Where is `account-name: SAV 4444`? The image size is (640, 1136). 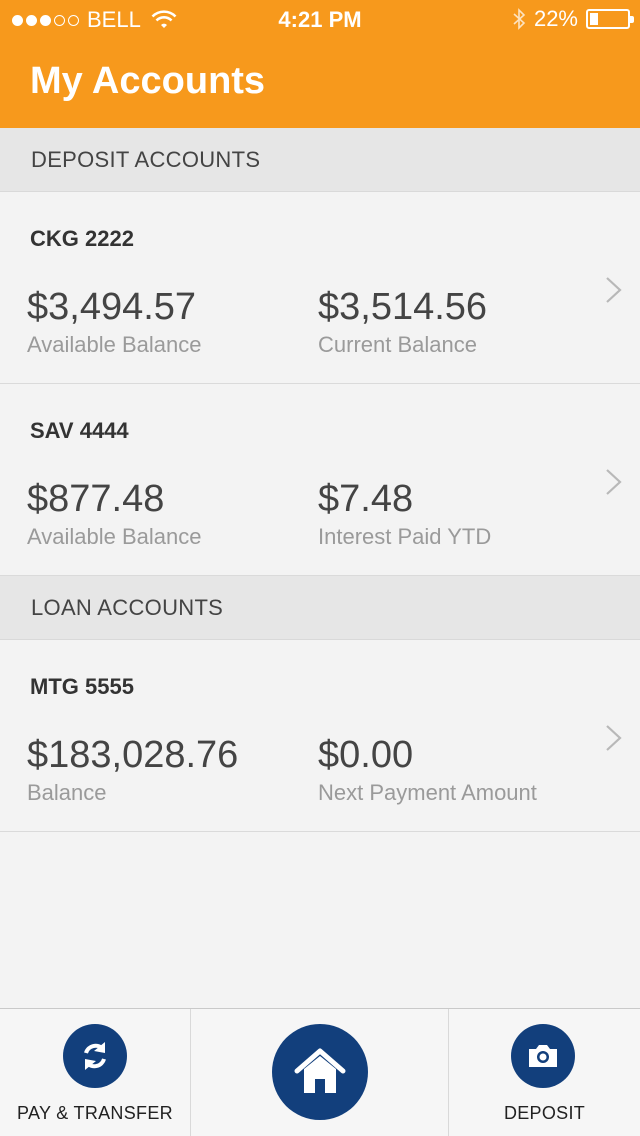
account-name: SAV 4444 is located at coordinates (79, 430).